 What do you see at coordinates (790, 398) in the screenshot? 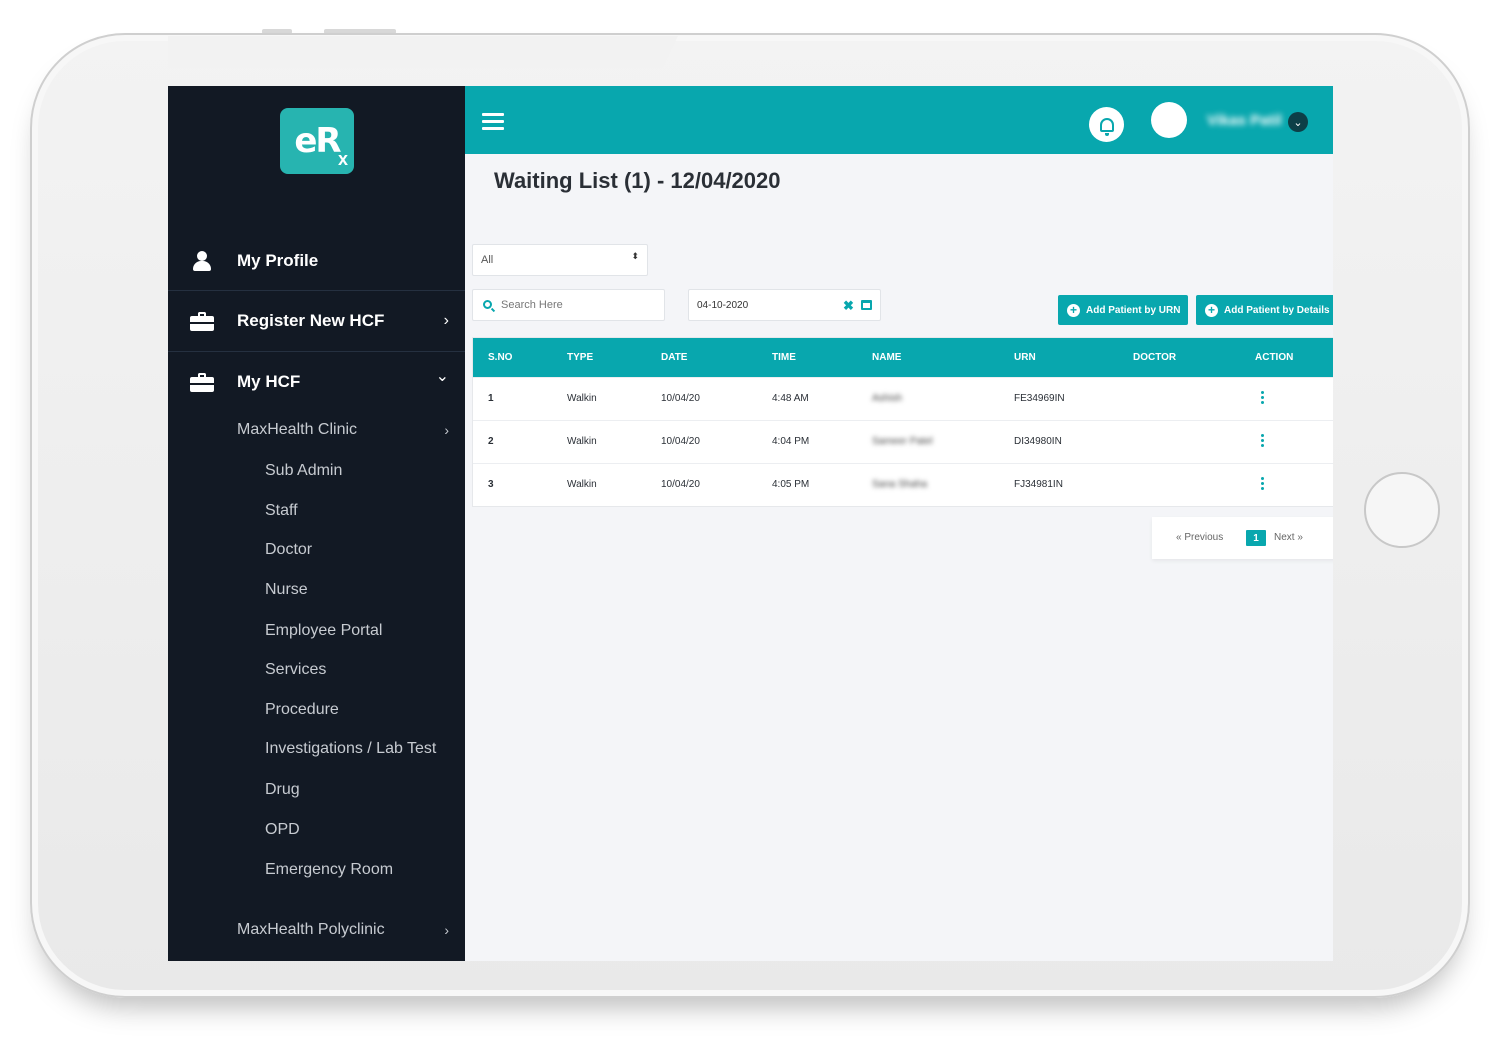
I see `cell-time: 4:48 AM` at bounding box center [790, 398].